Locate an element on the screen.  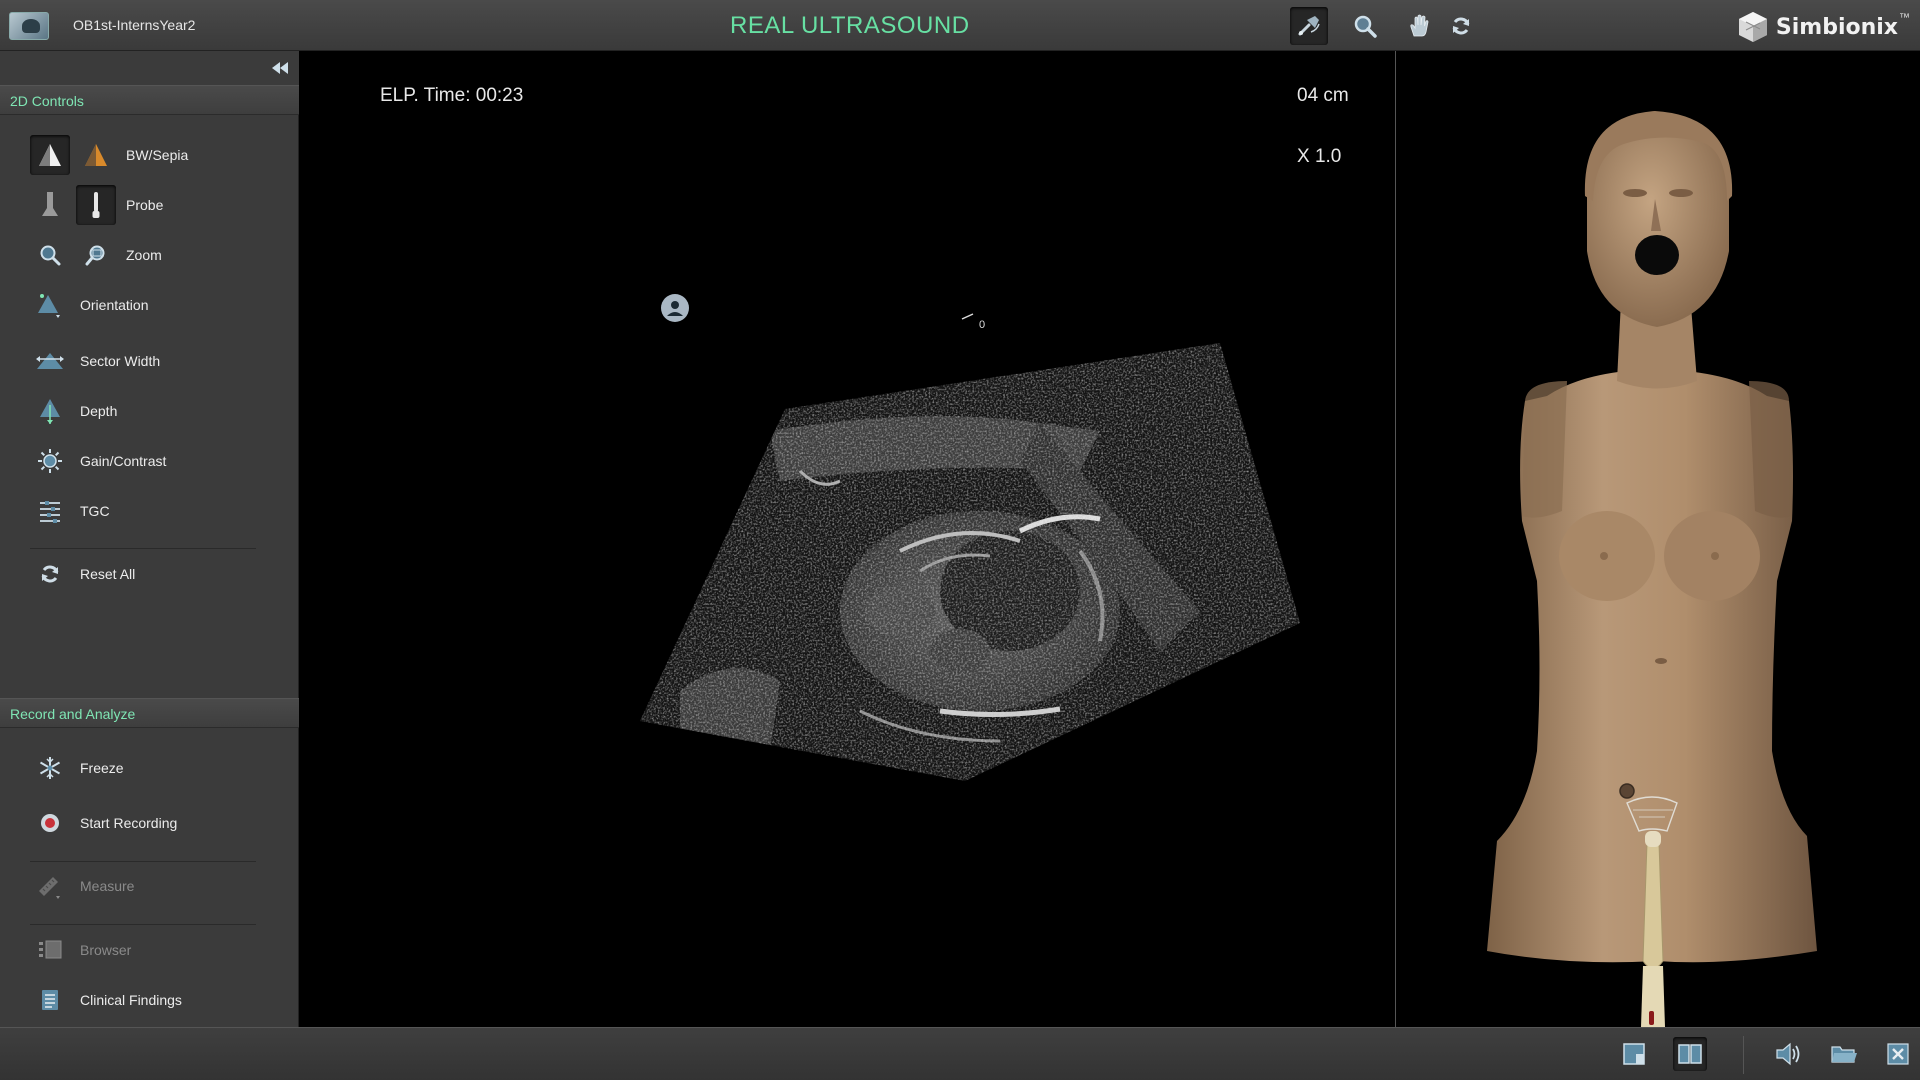
folder-icon is located at coordinates (1844, 1054).